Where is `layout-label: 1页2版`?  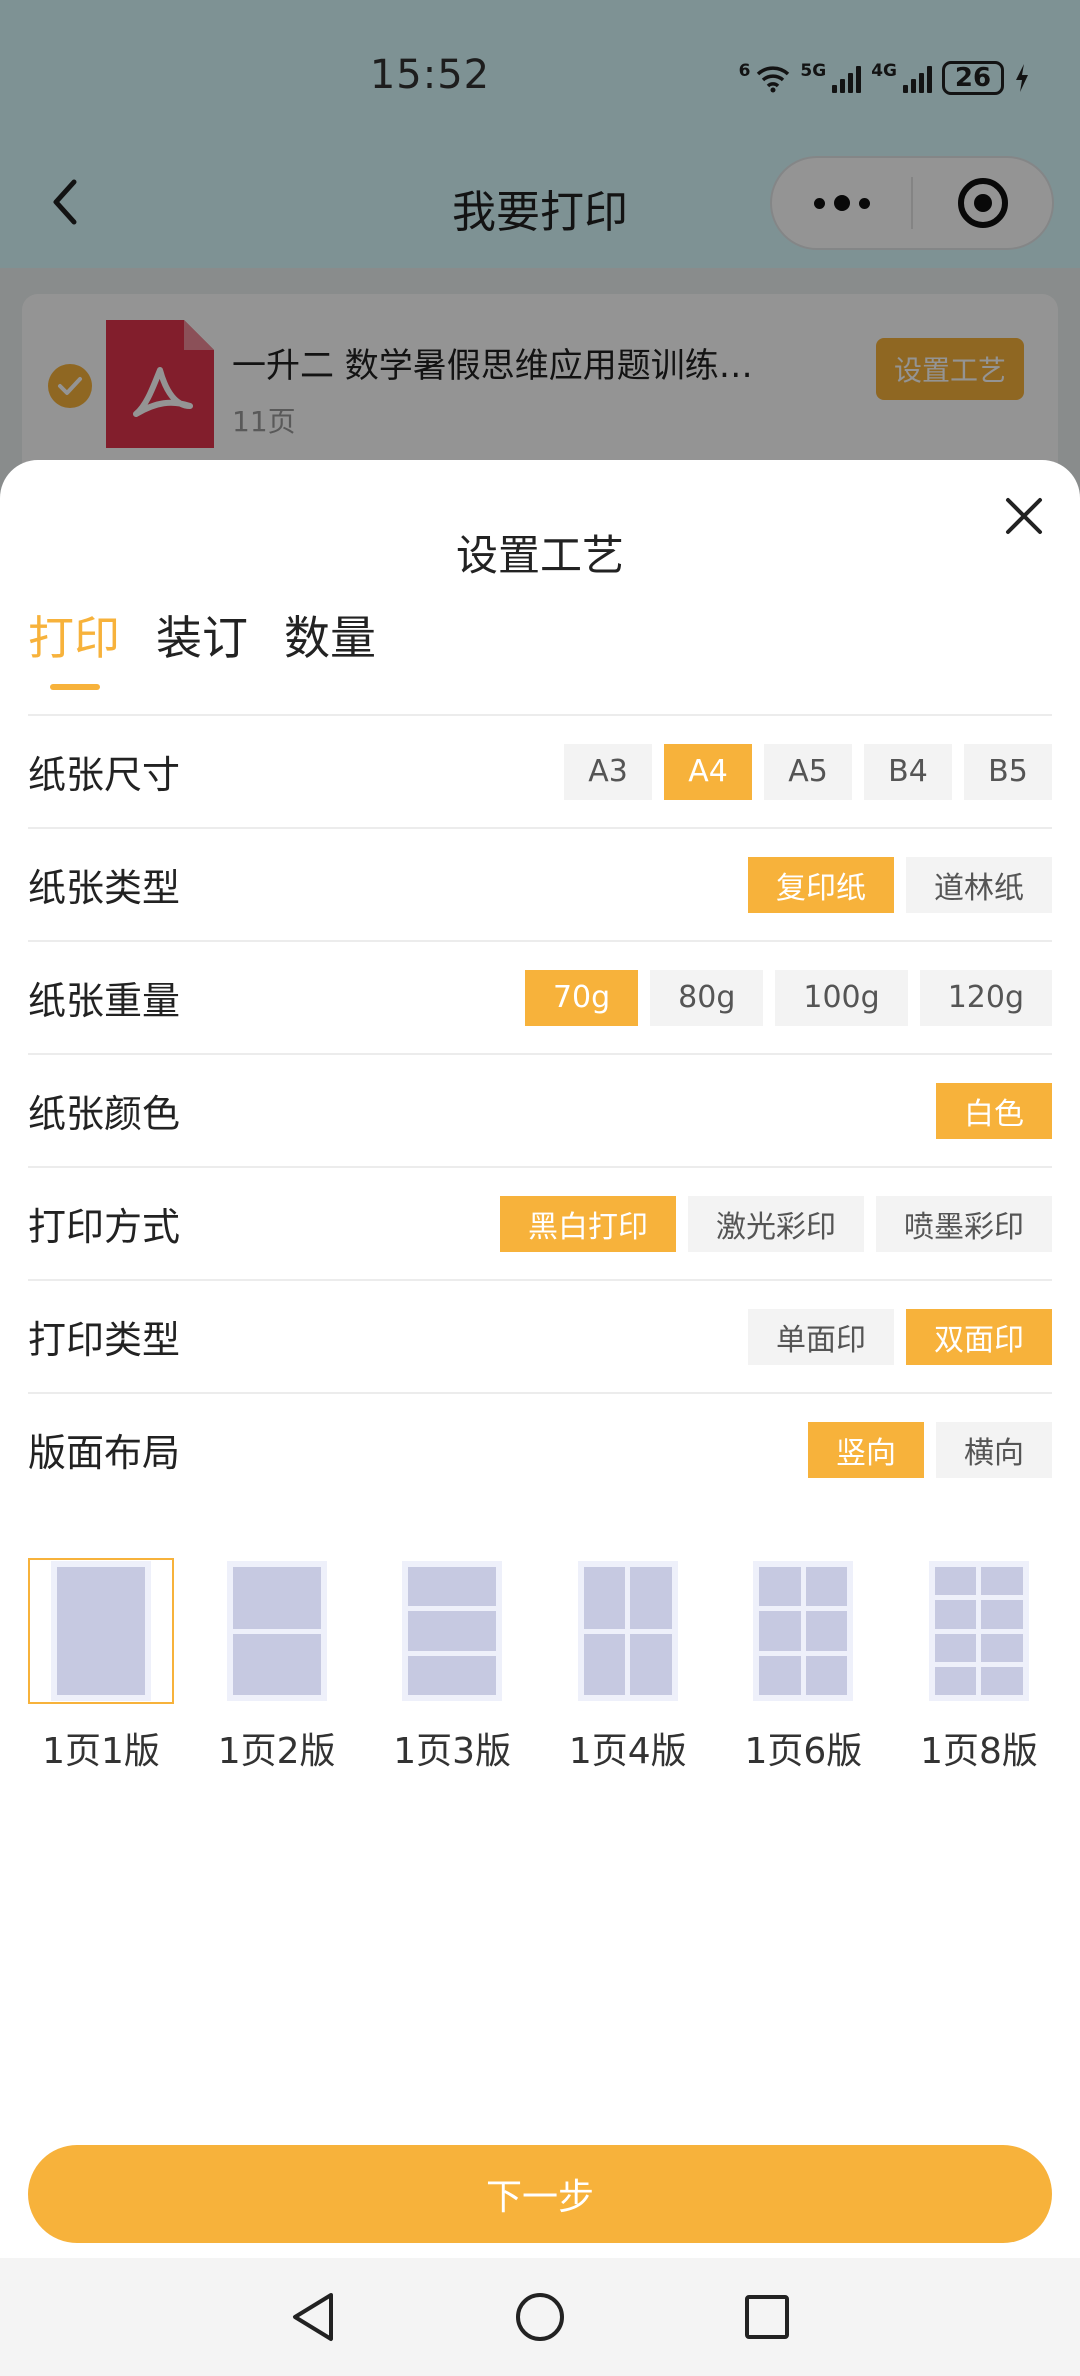 layout-label: 1页2版 is located at coordinates (276, 1751).